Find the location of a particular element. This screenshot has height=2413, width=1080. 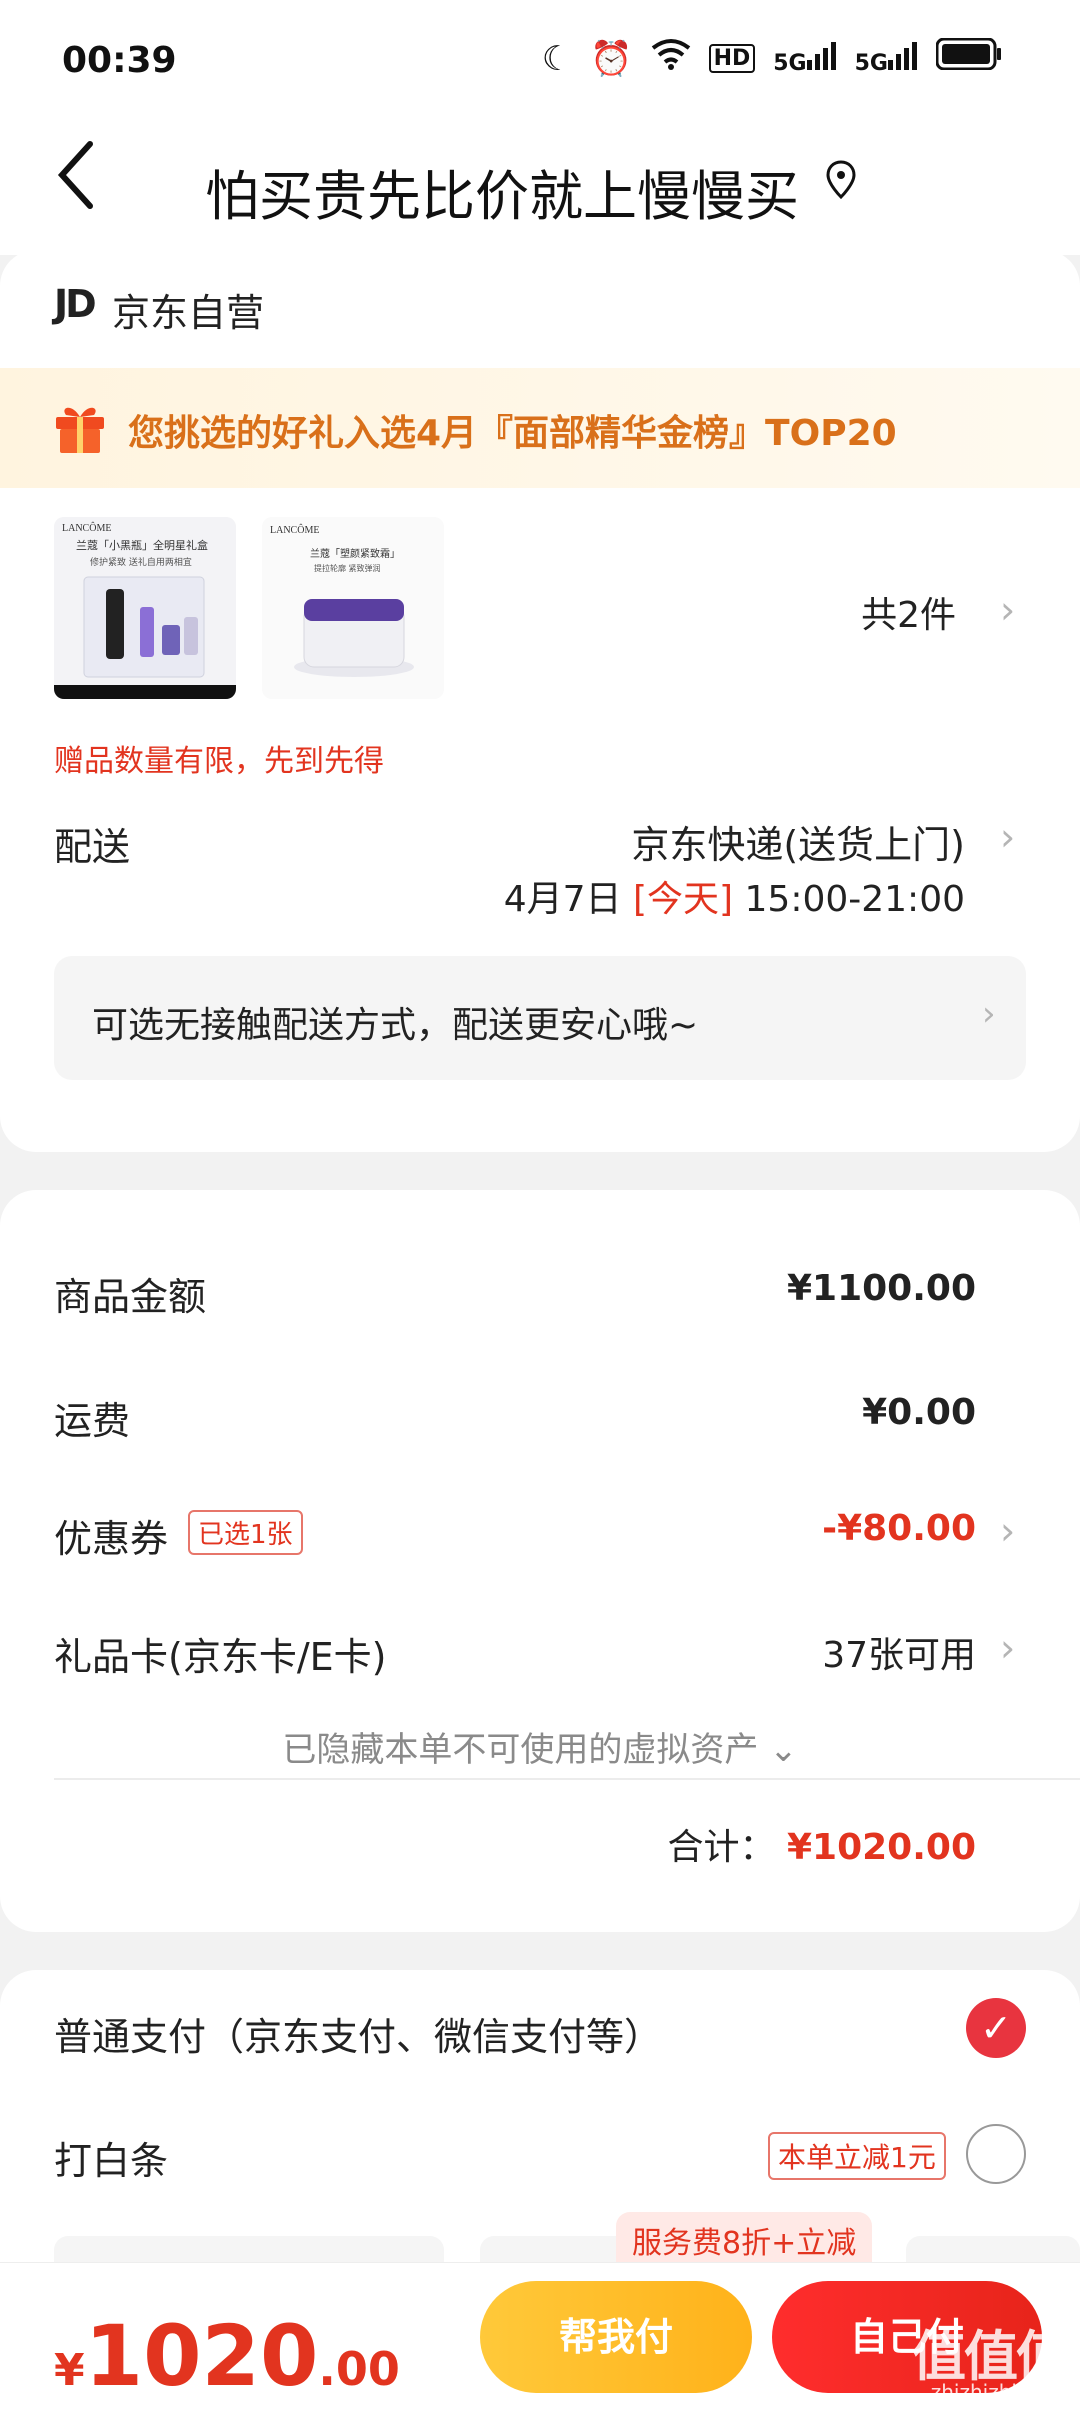

battery-icon is located at coordinates (968, 58).